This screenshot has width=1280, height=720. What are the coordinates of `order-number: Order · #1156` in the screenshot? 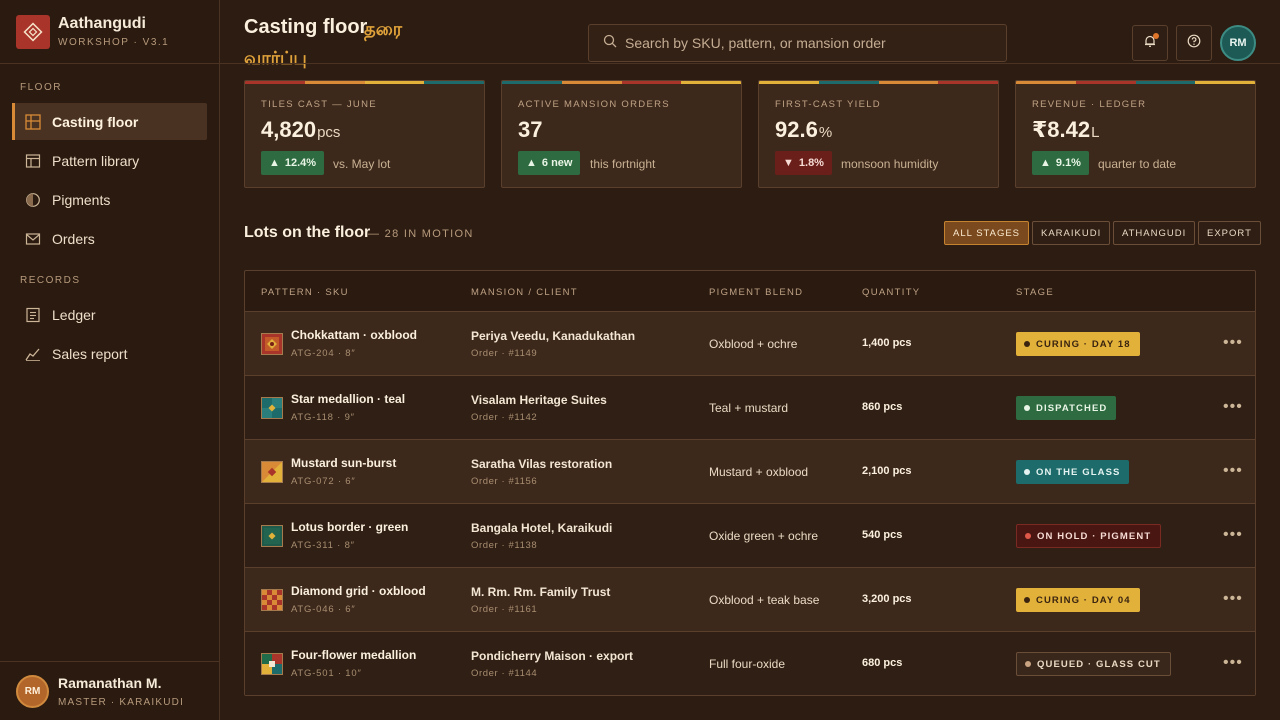 It's located at (504, 481).